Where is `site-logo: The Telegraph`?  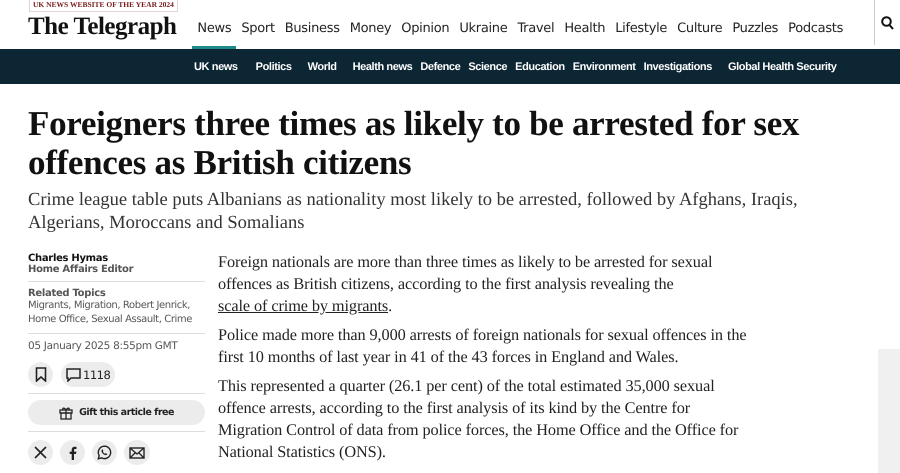 site-logo: The Telegraph is located at coordinates (102, 27).